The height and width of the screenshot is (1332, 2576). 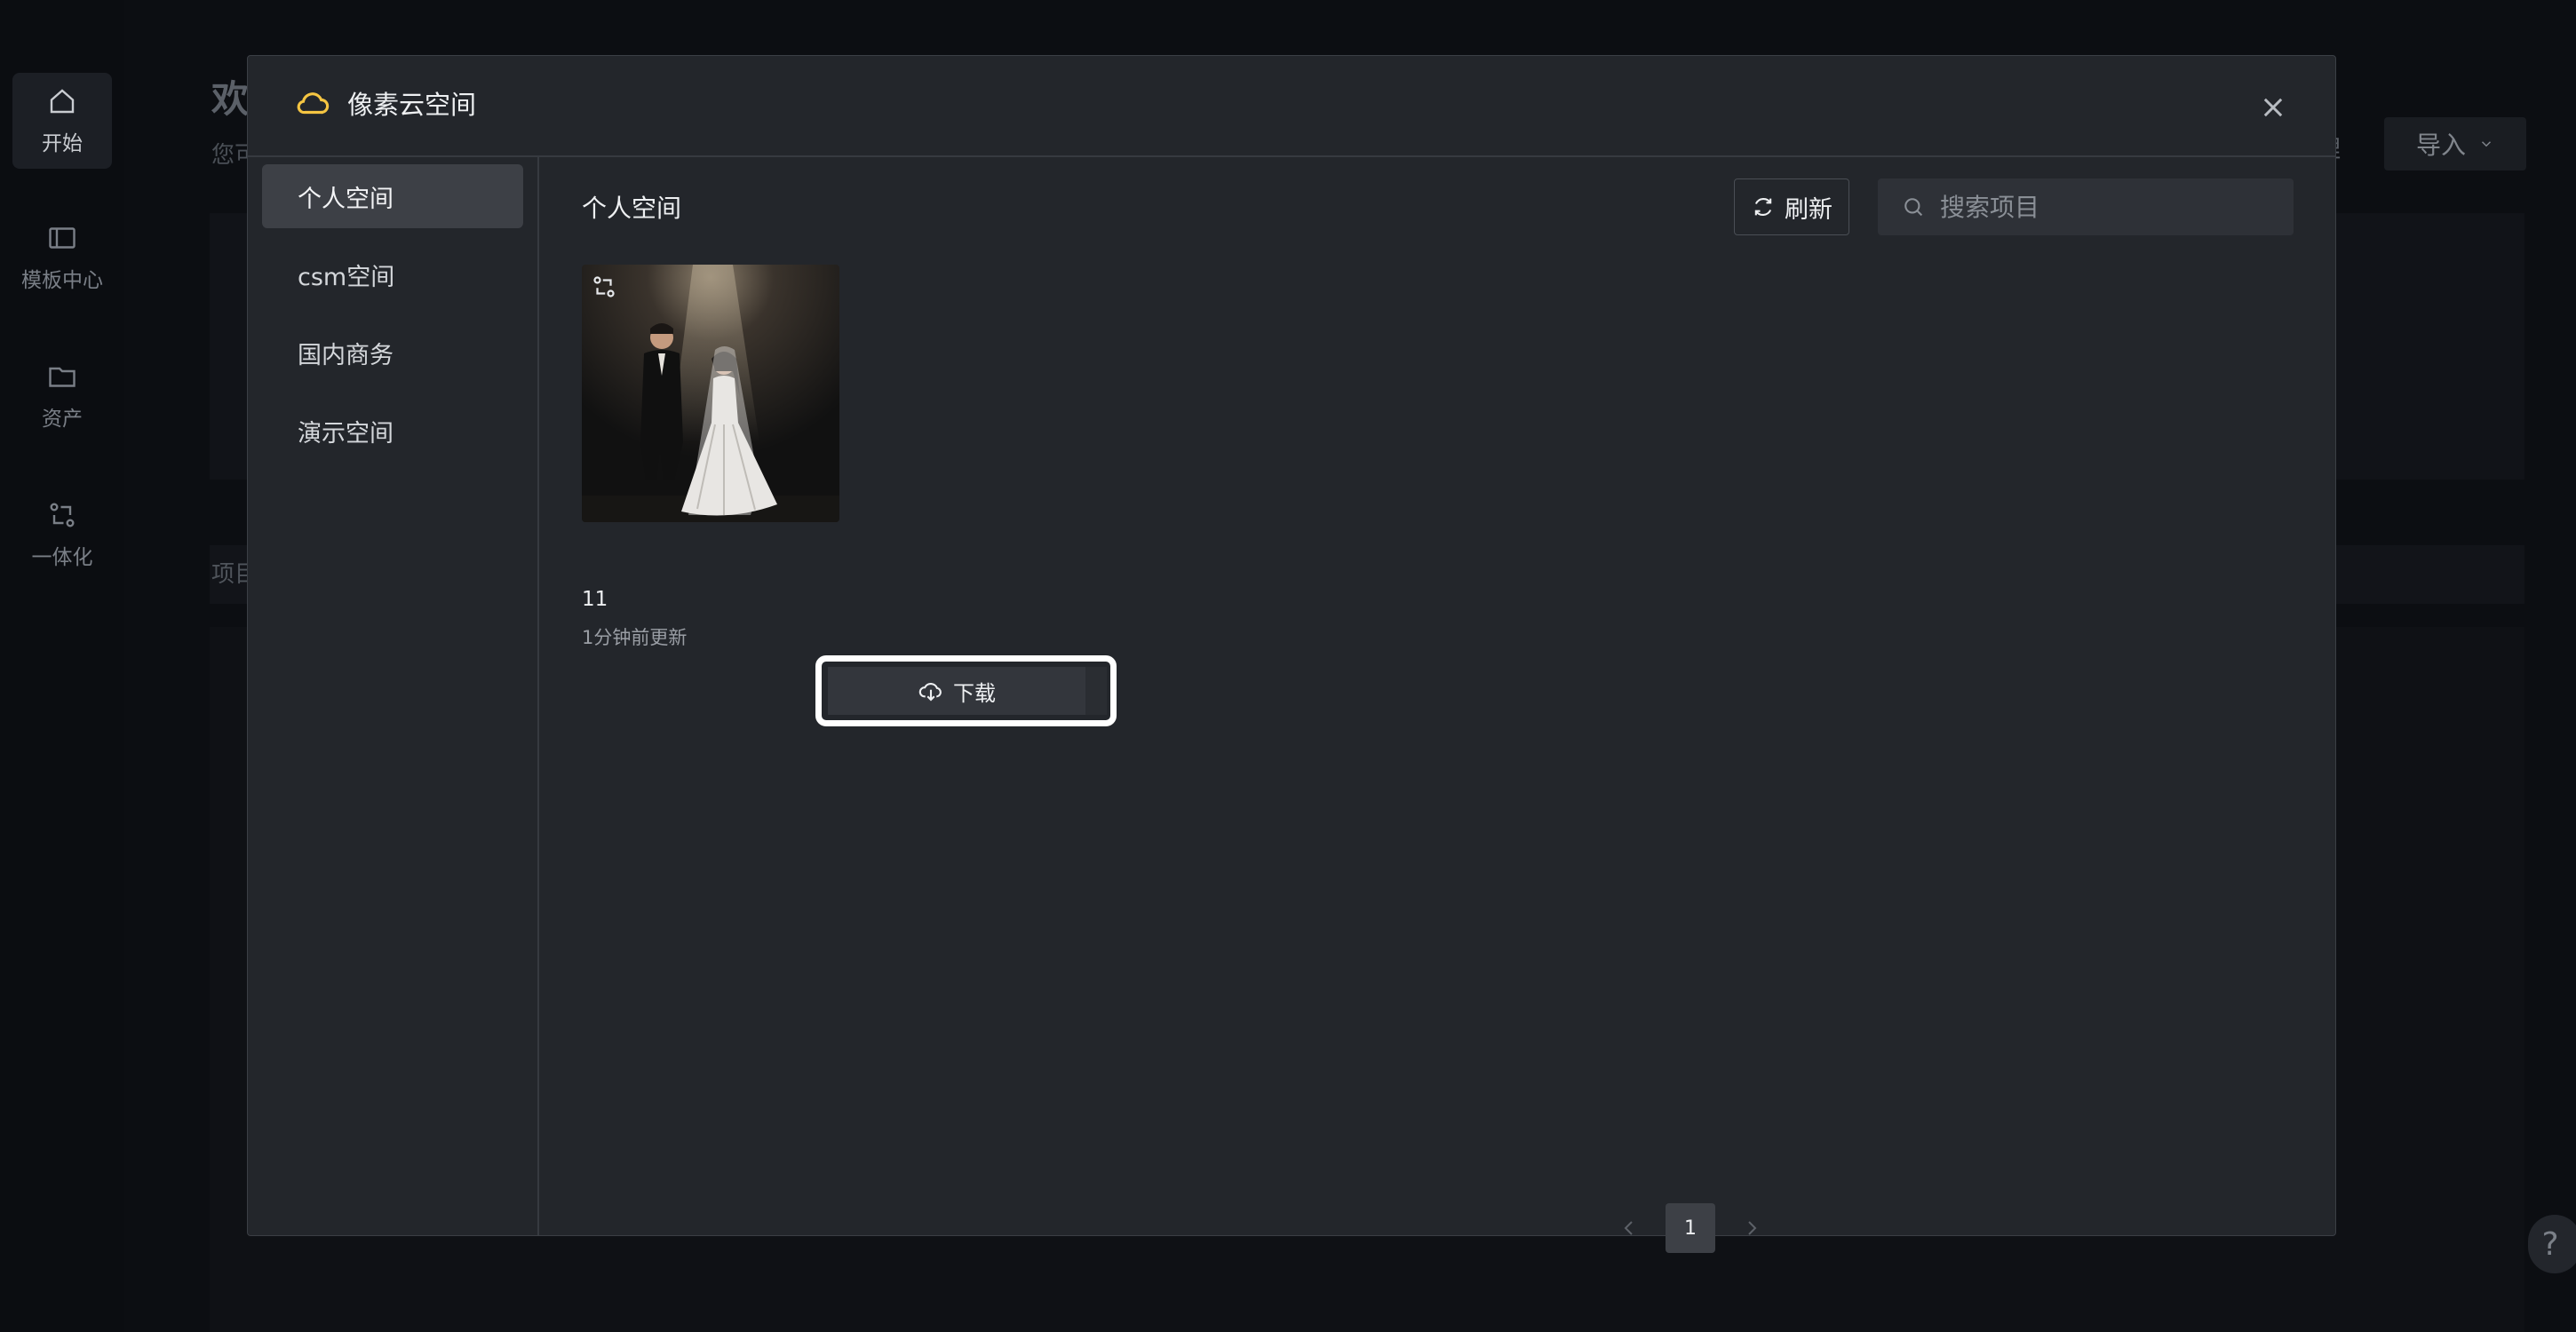 What do you see at coordinates (62, 280) in the screenshot?
I see `rail-item-label: 模板中心` at bounding box center [62, 280].